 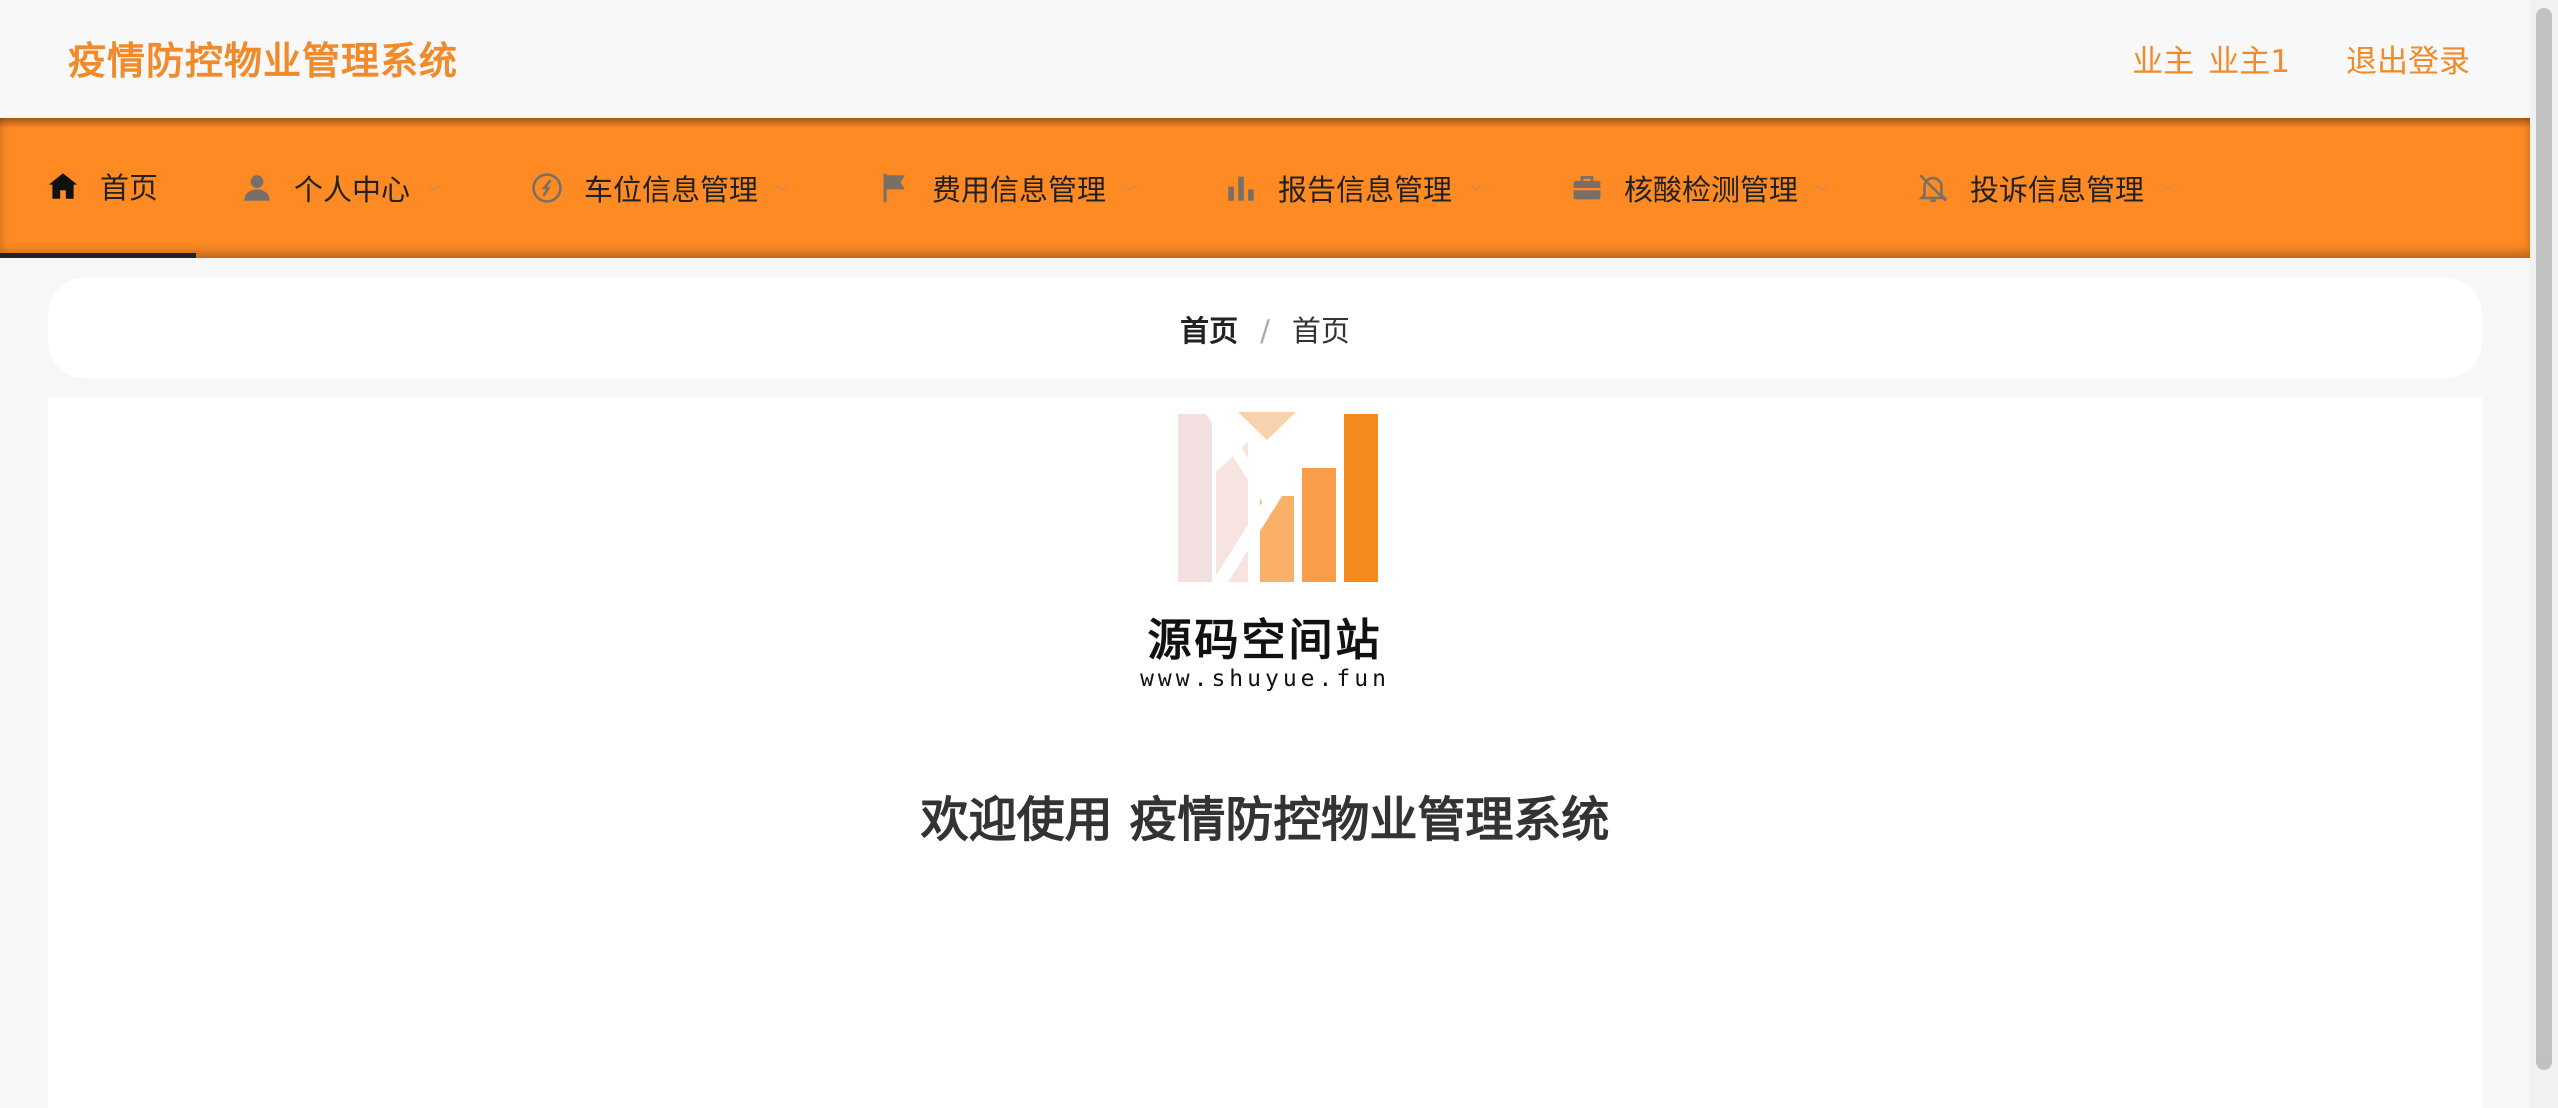 I want to click on nav-item-label: 核酸检测管理, so click(x=1711, y=190).